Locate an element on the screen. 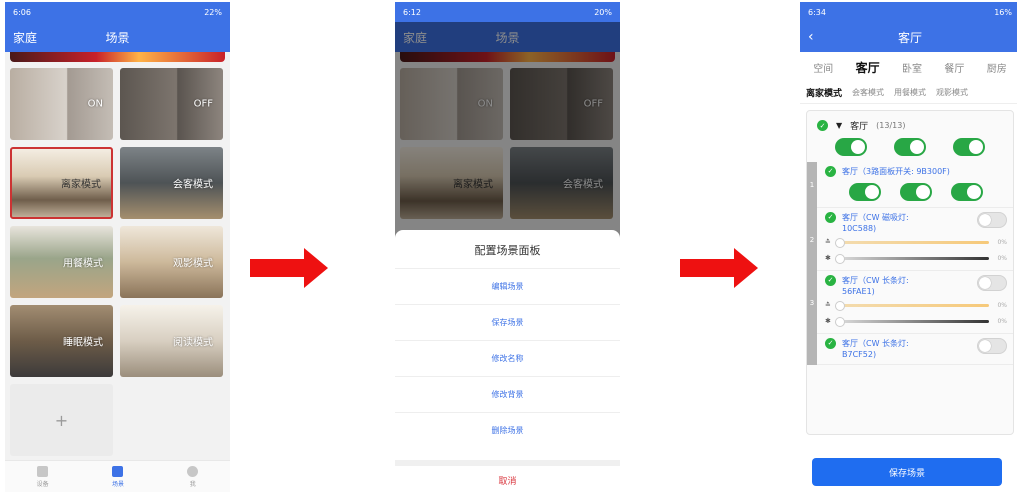 The image size is (1017, 493). status-bar: 6:12 20% is located at coordinates (507, 12).